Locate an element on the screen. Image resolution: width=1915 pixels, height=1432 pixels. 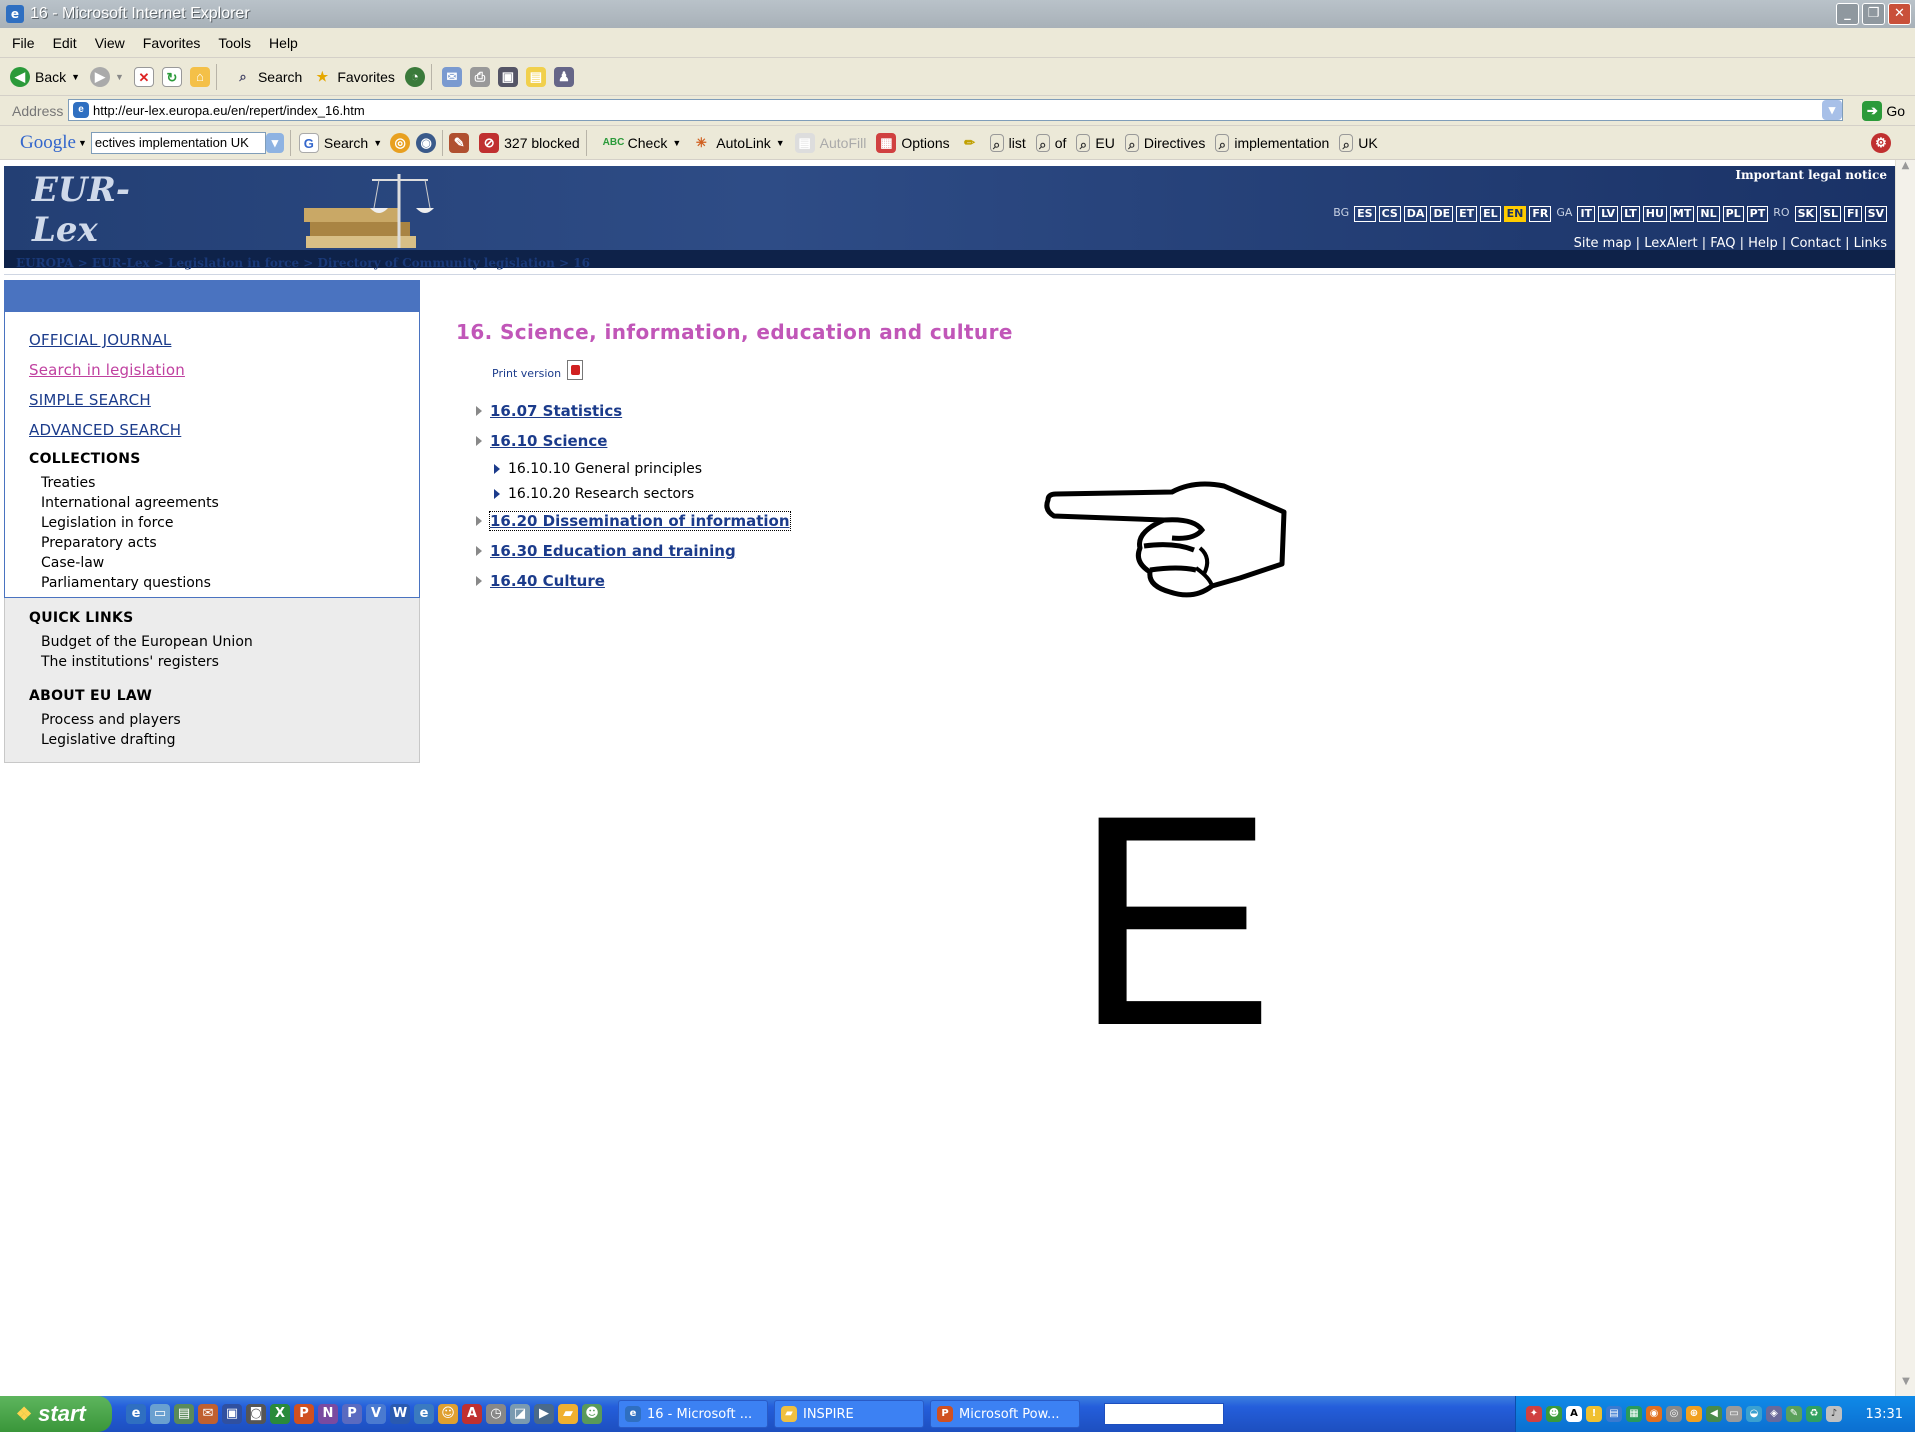
tray-icon-10: ◀ is located at coordinates (1714, 1414).